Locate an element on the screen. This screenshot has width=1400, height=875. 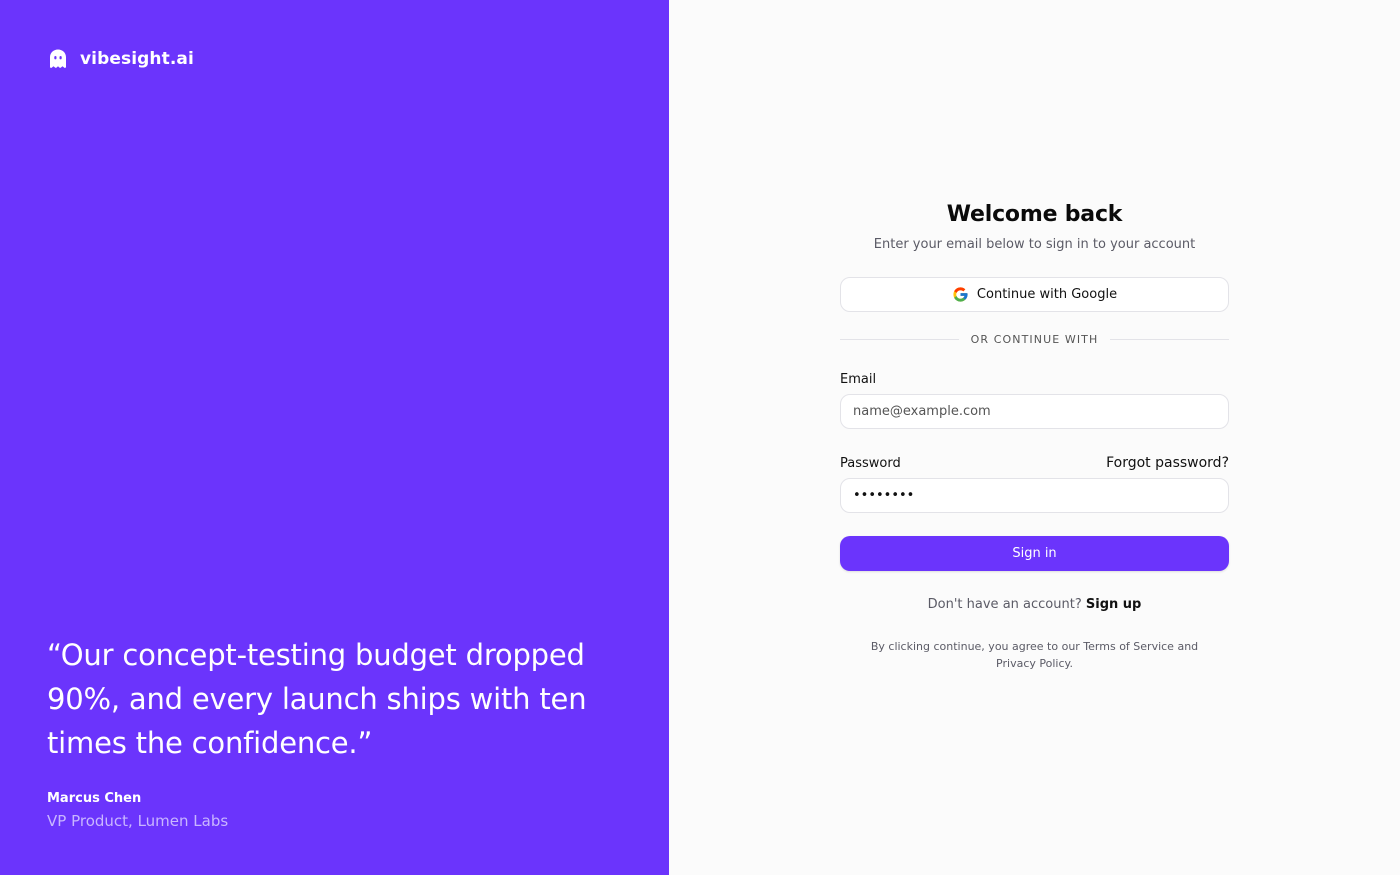
testimonial-author: Marcus Chen is located at coordinates (94, 798).